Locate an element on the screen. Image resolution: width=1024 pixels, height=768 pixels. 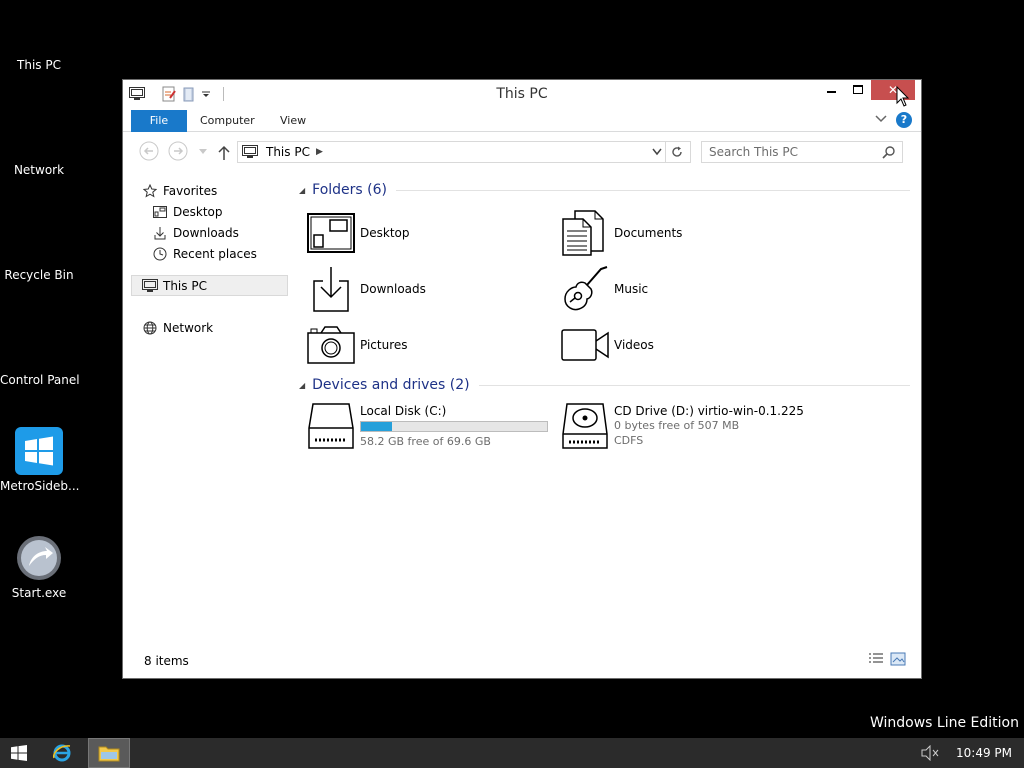
nav-network: Network is located at coordinates (209, 327).